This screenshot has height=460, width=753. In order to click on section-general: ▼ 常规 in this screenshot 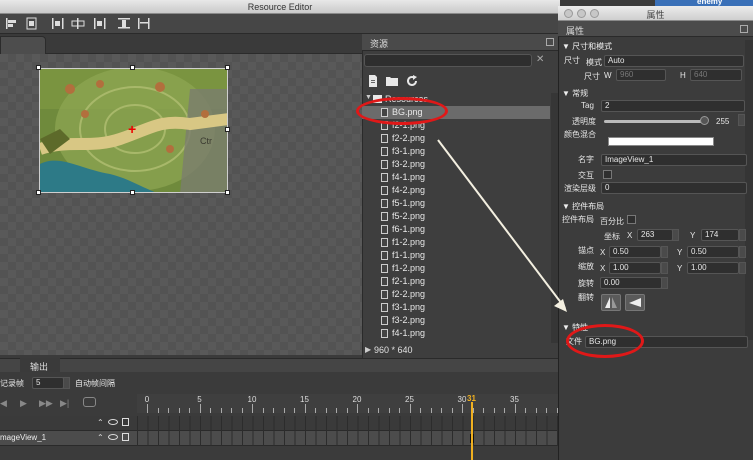, I will do `click(575, 93)`.